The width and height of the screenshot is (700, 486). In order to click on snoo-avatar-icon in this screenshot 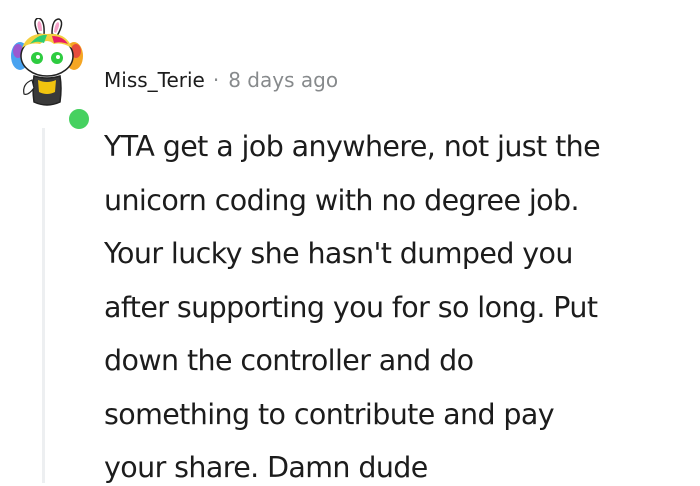, I will do `click(47, 61)`.